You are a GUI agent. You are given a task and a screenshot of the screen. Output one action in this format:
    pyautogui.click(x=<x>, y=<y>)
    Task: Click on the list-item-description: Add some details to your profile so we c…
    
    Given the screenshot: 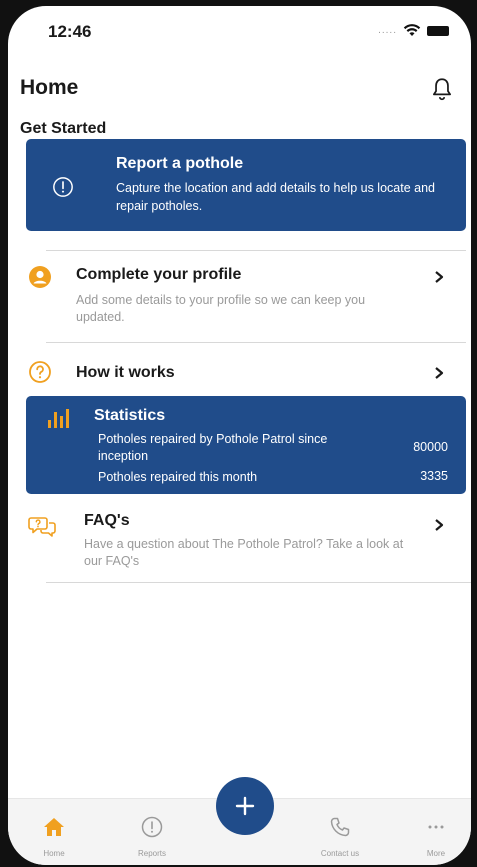 What is the action you would take?
    pyautogui.click(x=221, y=308)
    